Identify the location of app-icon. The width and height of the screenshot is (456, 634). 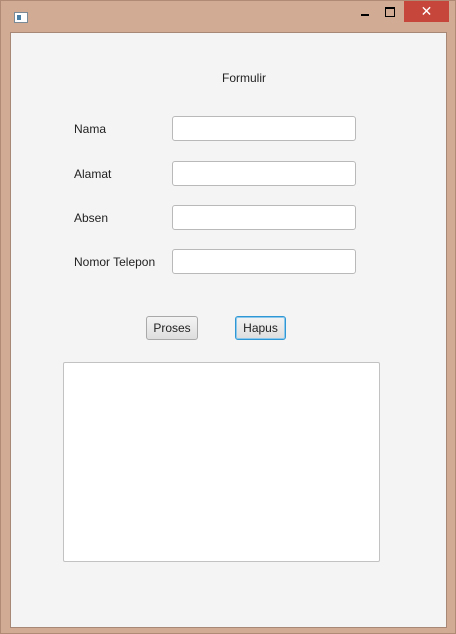
(21, 17).